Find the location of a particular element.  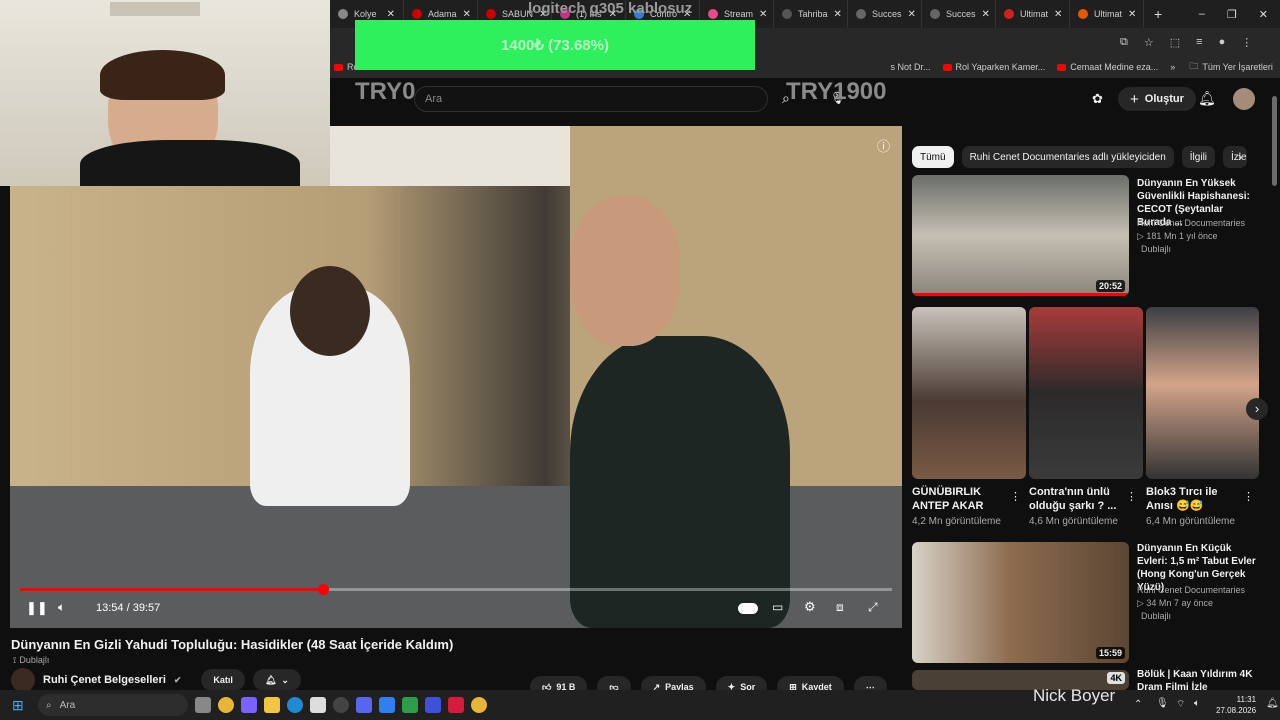

chip-related: İlgili is located at coordinates (1198, 157).